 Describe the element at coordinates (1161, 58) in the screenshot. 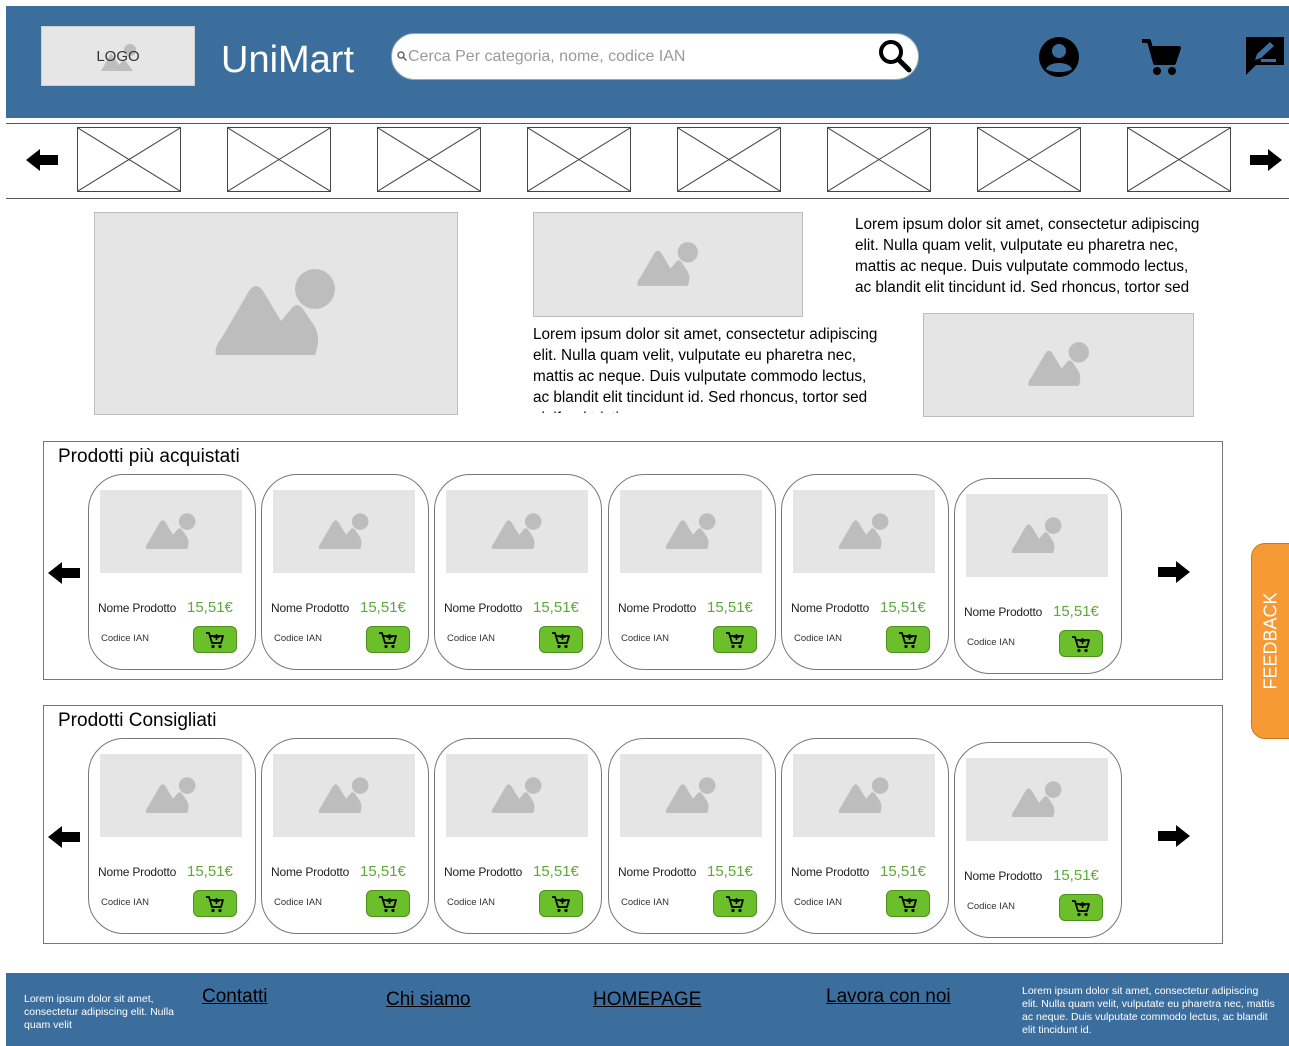

I see `shopping-cart-icon` at that location.